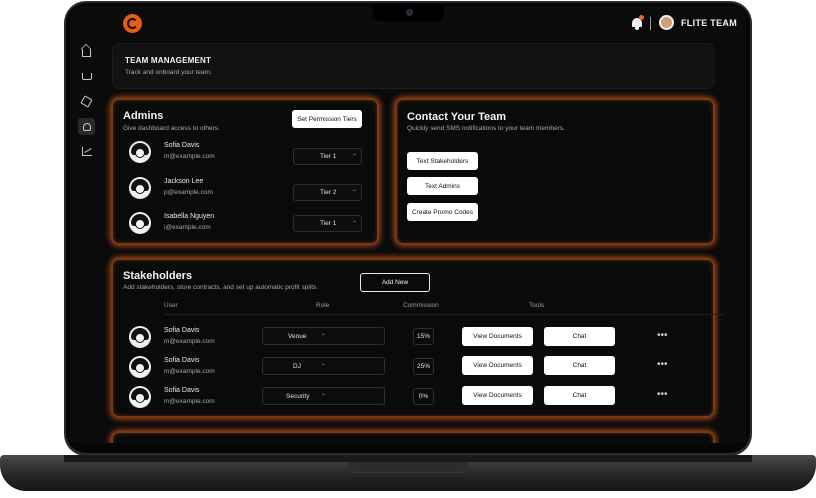 The image size is (816, 498). I want to click on column-header-tools: Tools, so click(537, 305).